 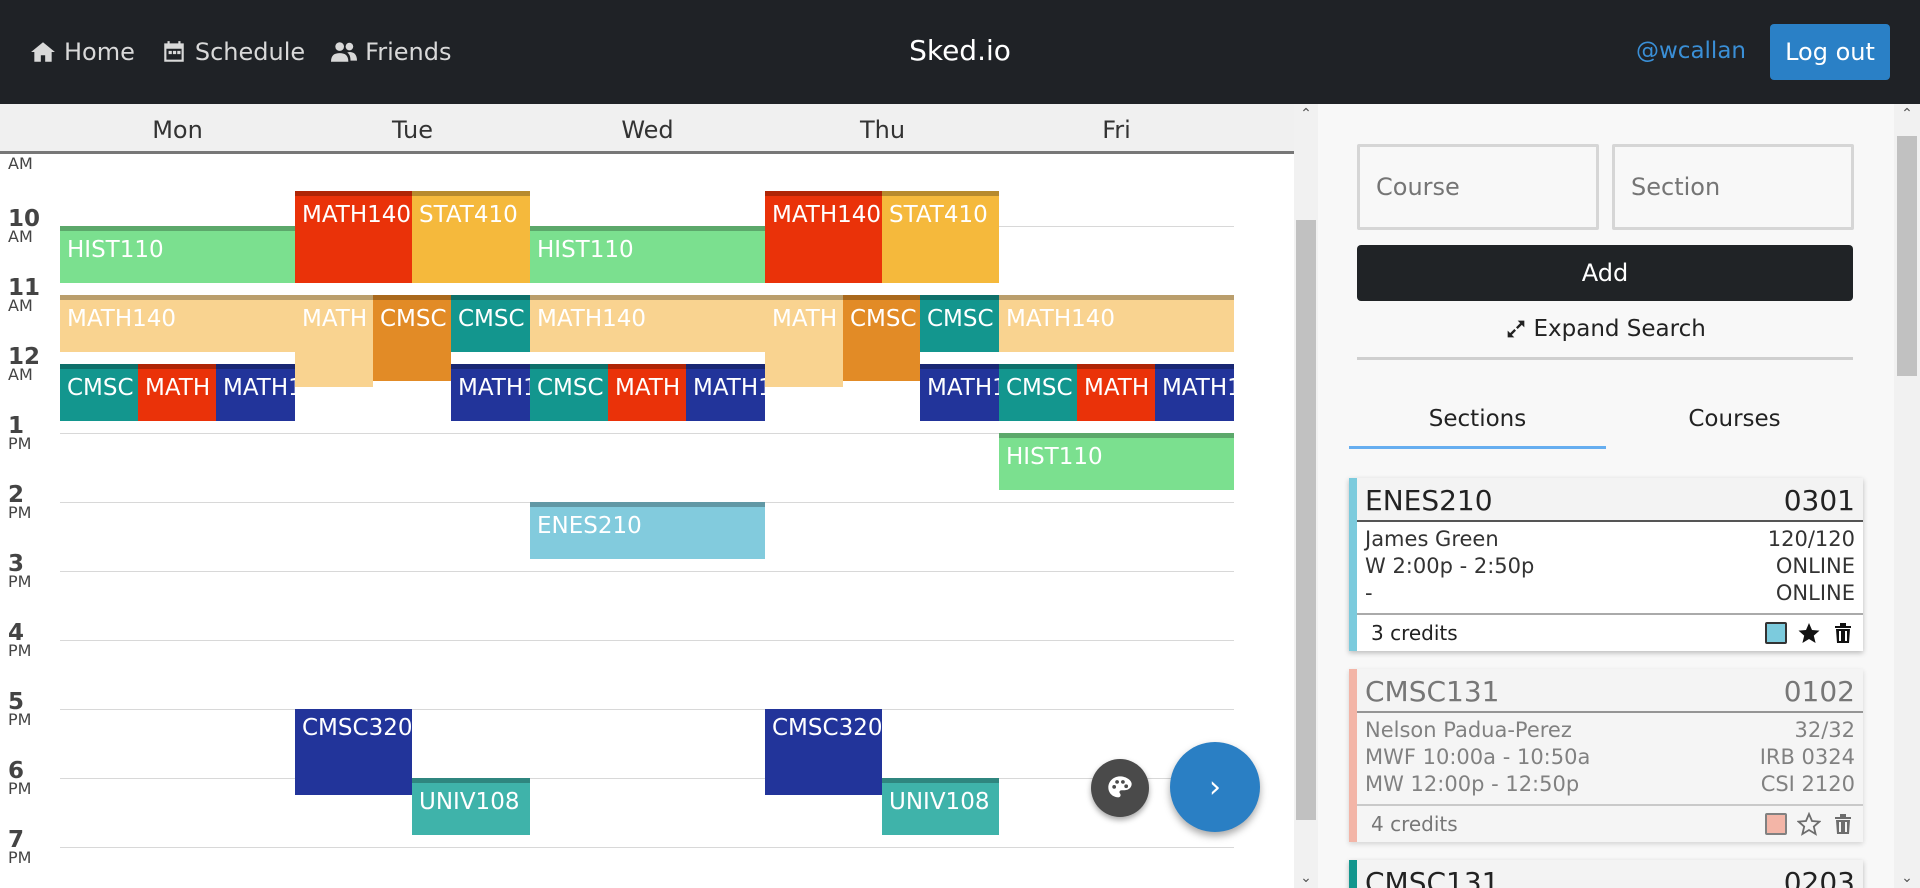 I want to click on event-math140-wed: MATH140, so click(x=647, y=323).